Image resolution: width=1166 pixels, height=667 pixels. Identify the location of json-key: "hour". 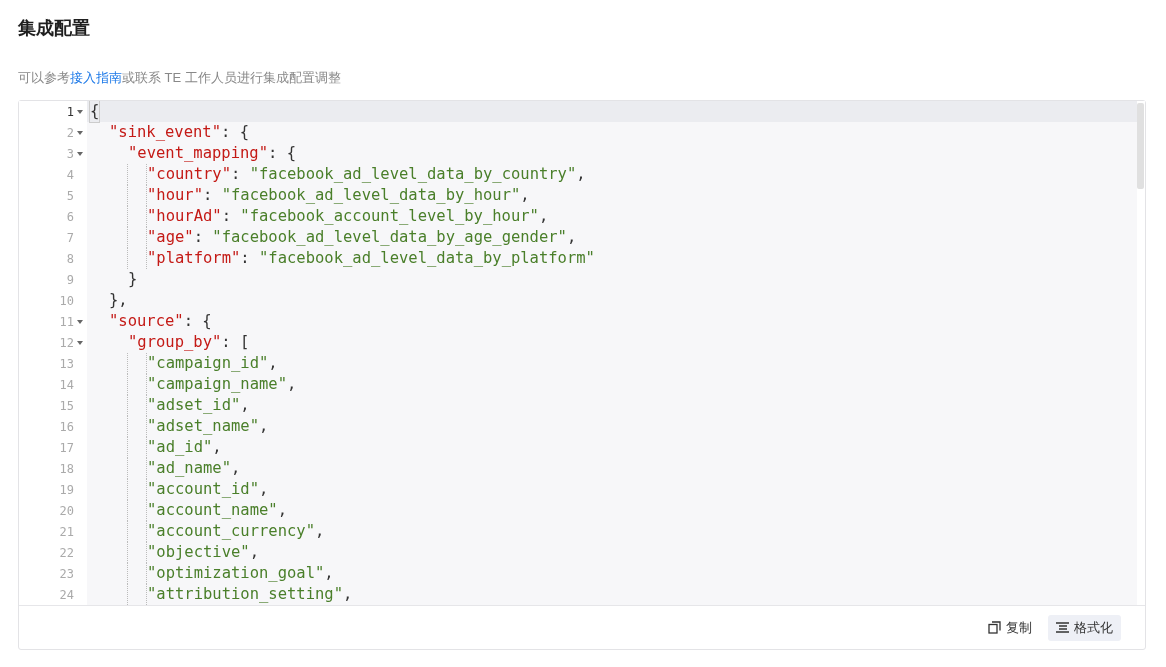
(175, 195).